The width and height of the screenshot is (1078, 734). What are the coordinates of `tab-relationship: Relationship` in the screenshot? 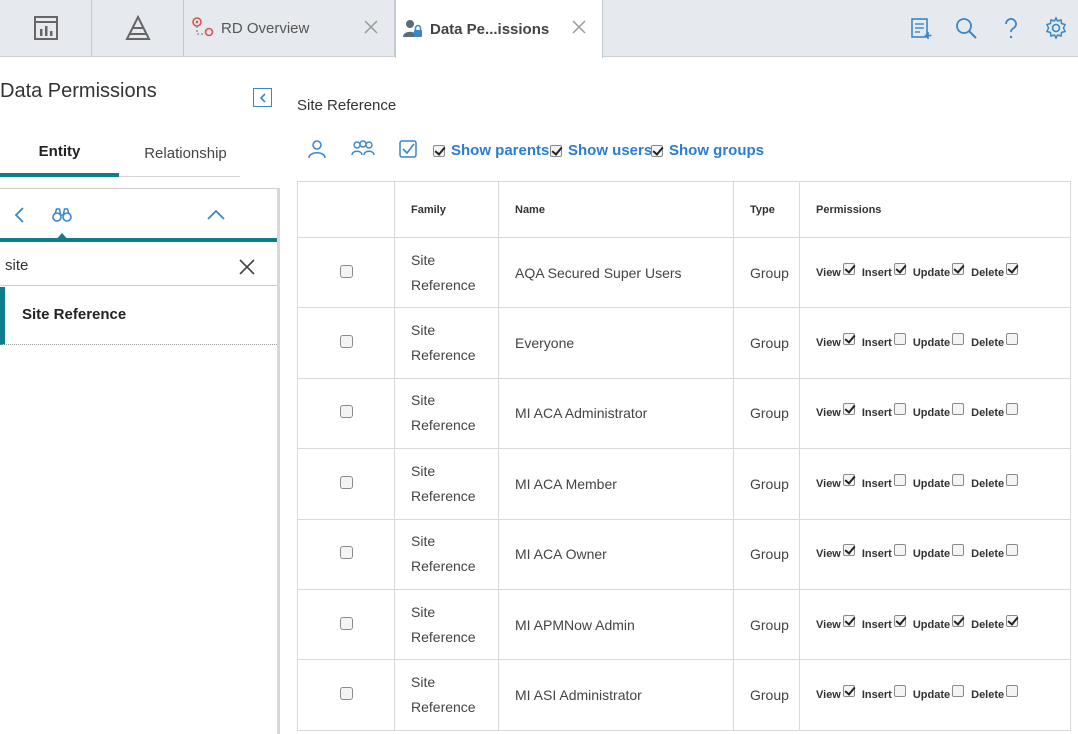 It's located at (185, 153).